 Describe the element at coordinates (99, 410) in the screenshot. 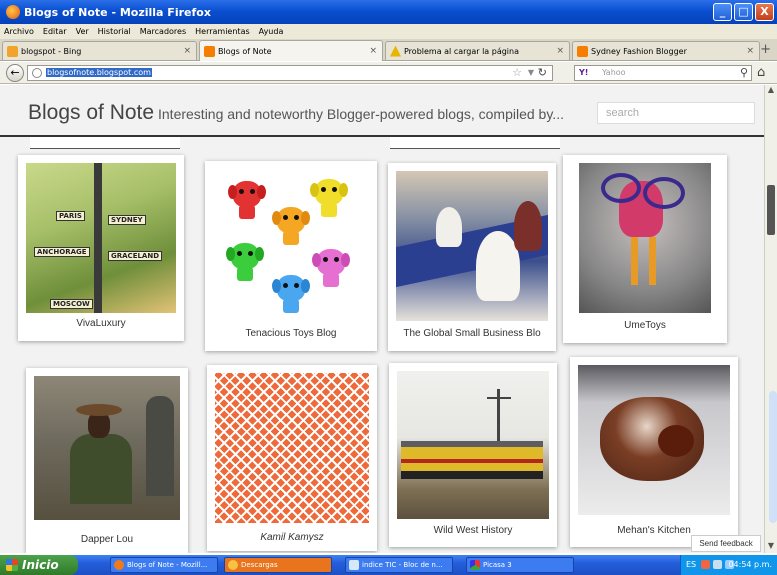

I see `hat` at that location.